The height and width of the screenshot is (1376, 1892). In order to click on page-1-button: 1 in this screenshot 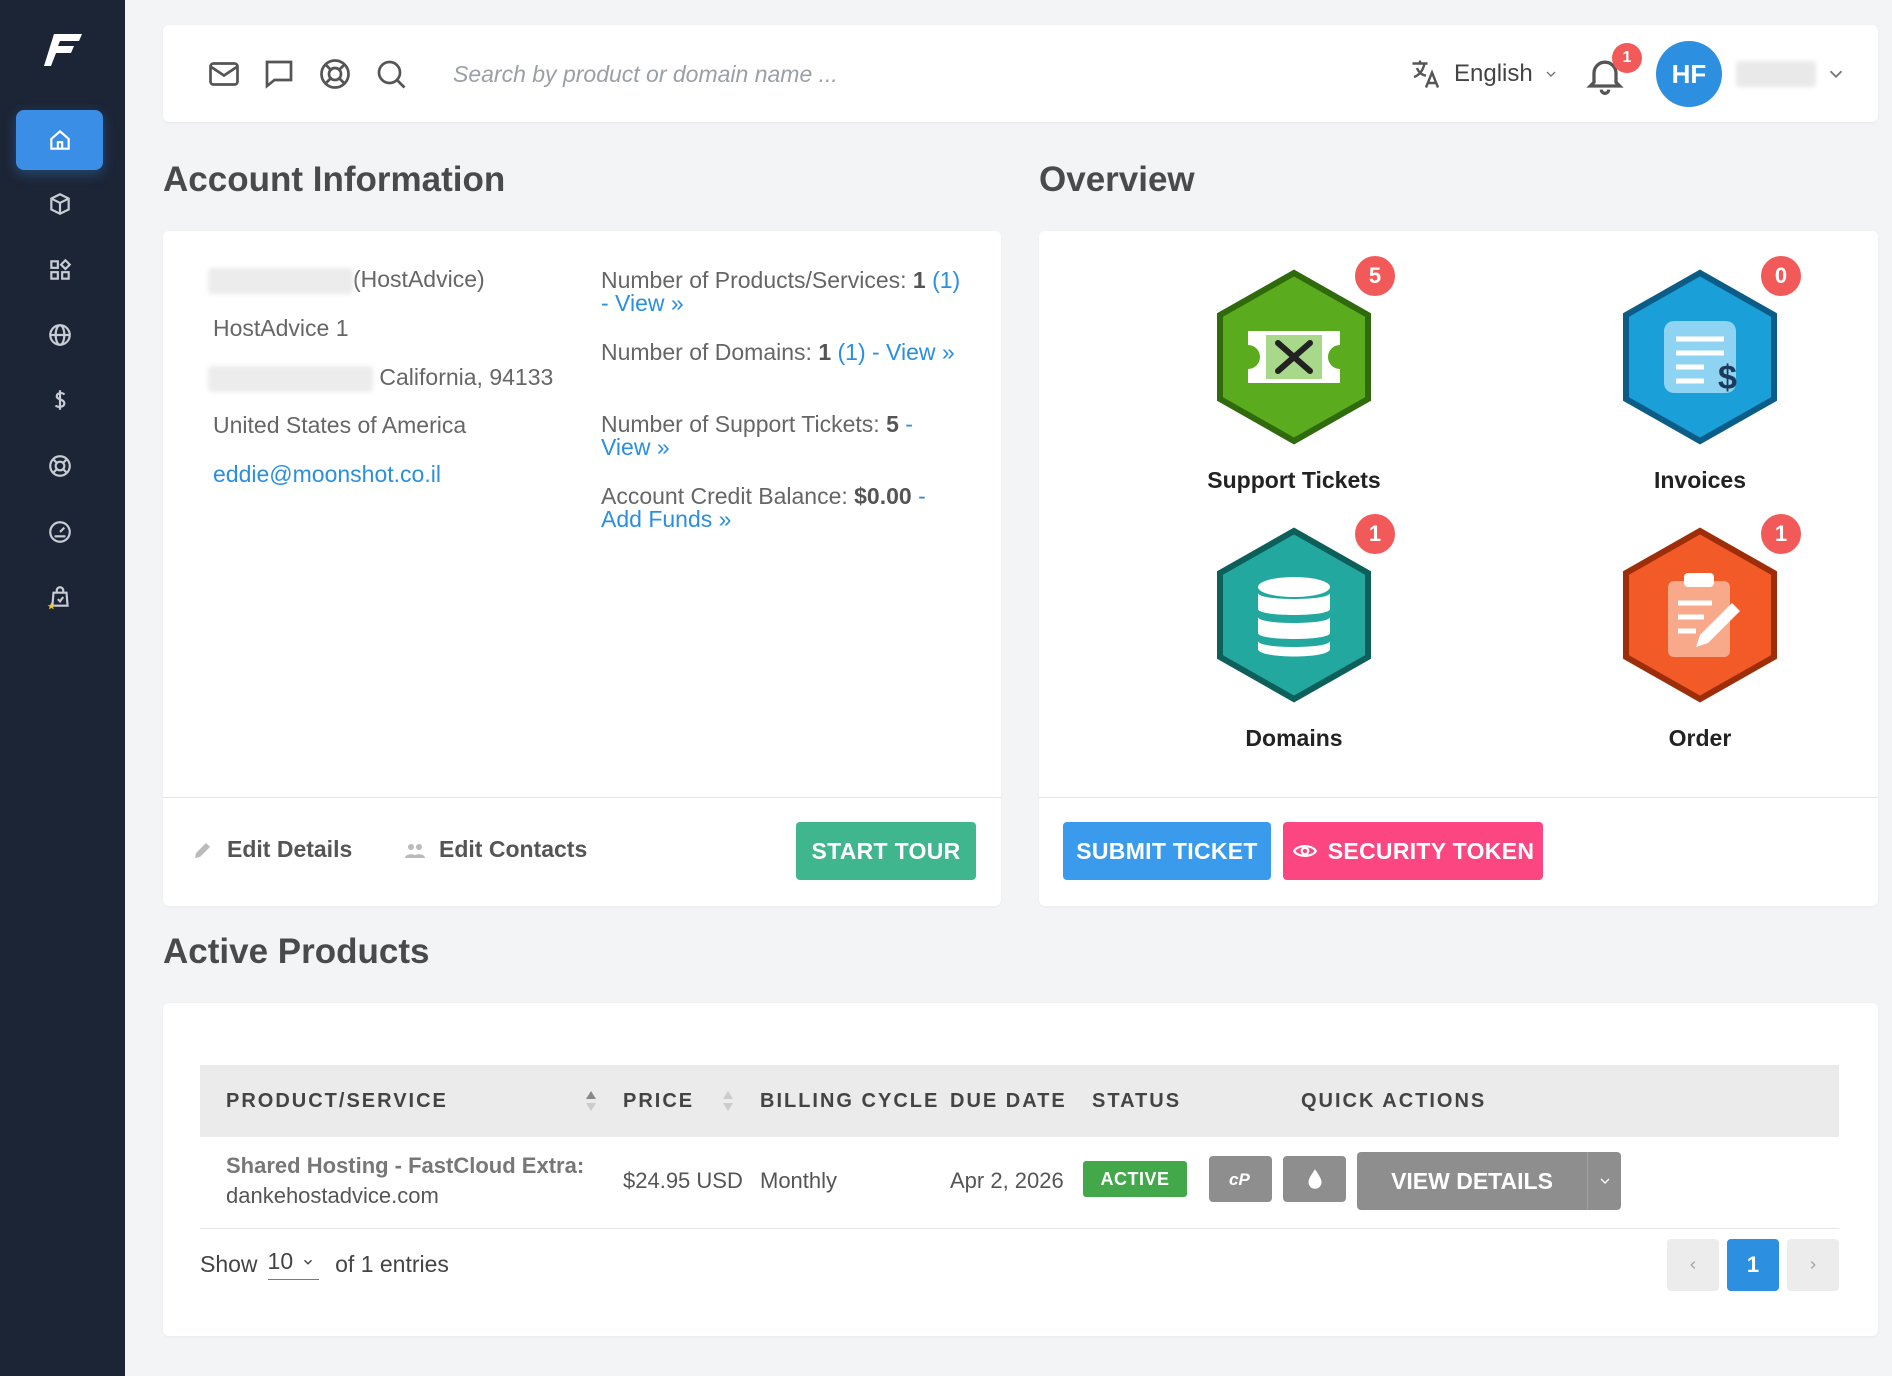, I will do `click(1753, 1265)`.